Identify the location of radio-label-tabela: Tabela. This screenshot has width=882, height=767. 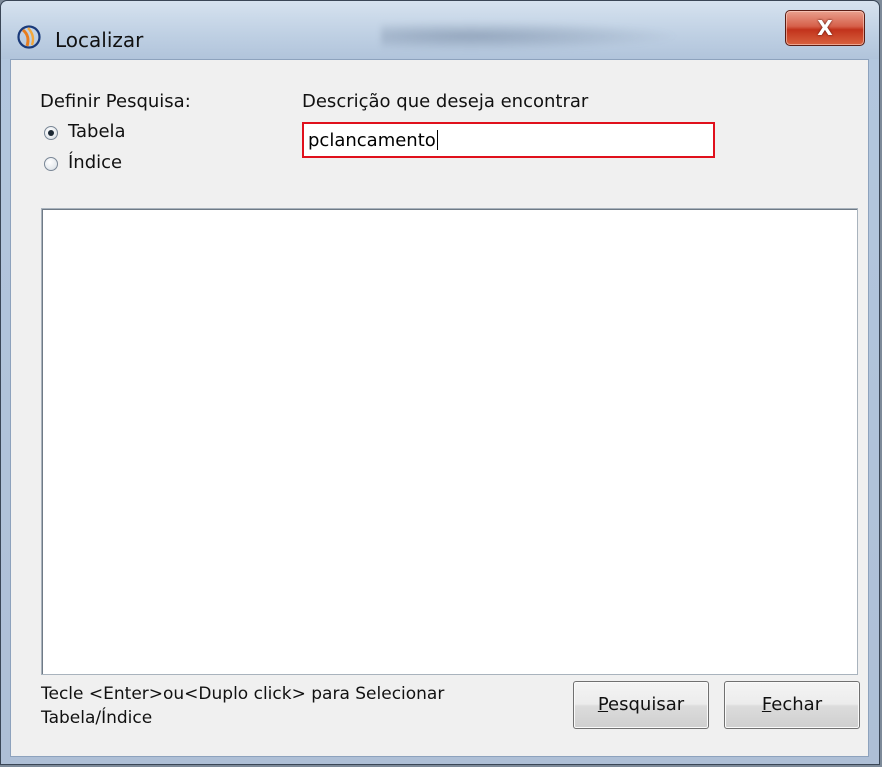
(97, 131).